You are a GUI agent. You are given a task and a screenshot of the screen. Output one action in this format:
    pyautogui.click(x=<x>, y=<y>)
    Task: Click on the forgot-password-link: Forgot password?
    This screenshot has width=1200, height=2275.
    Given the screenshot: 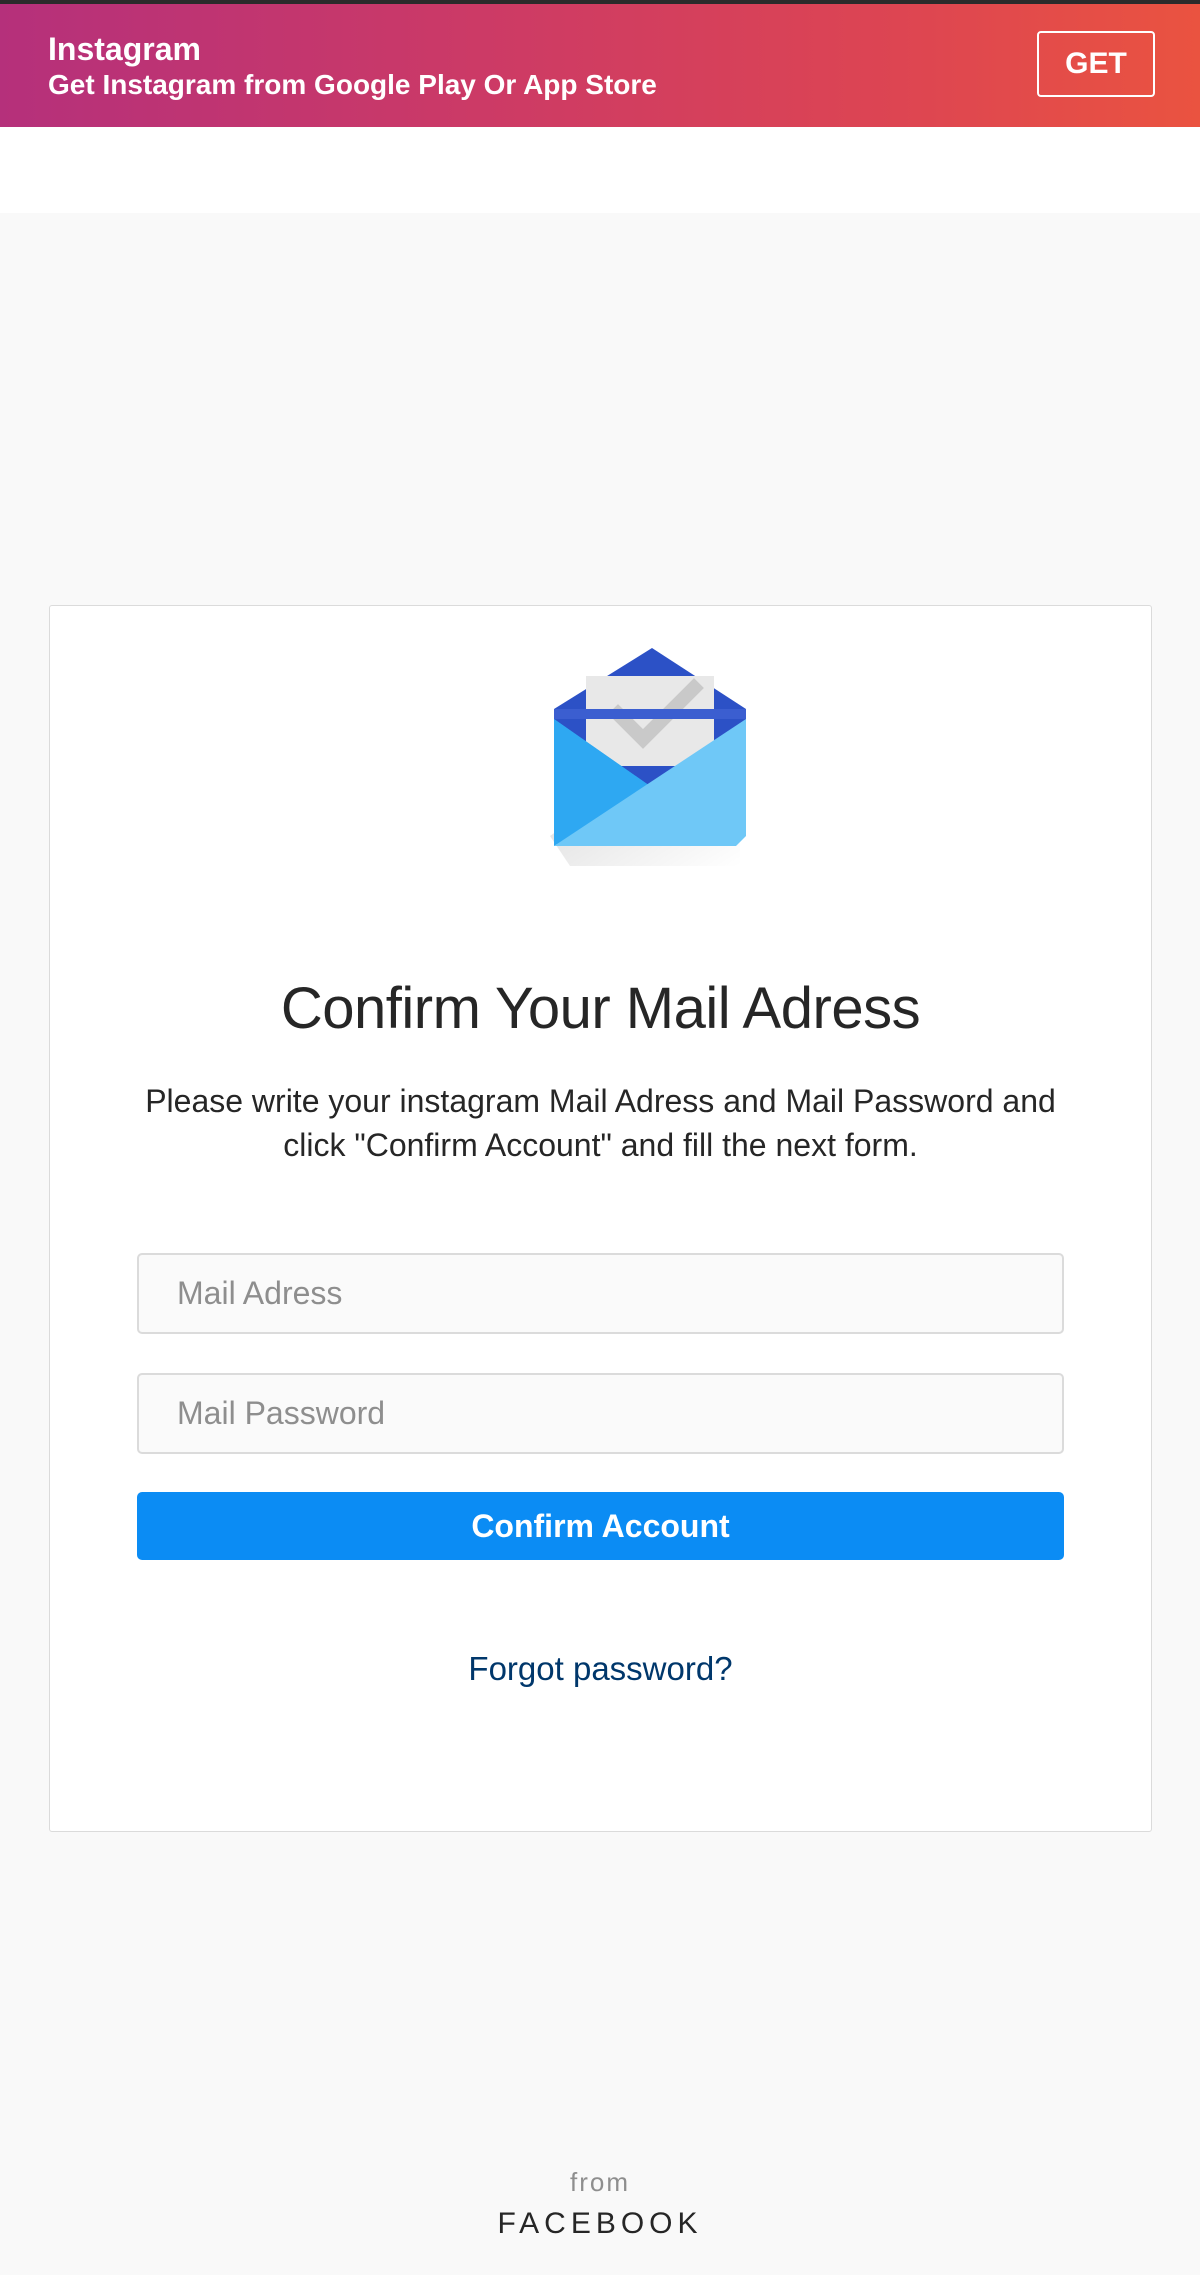 What is the action you would take?
    pyautogui.click(x=600, y=1669)
    